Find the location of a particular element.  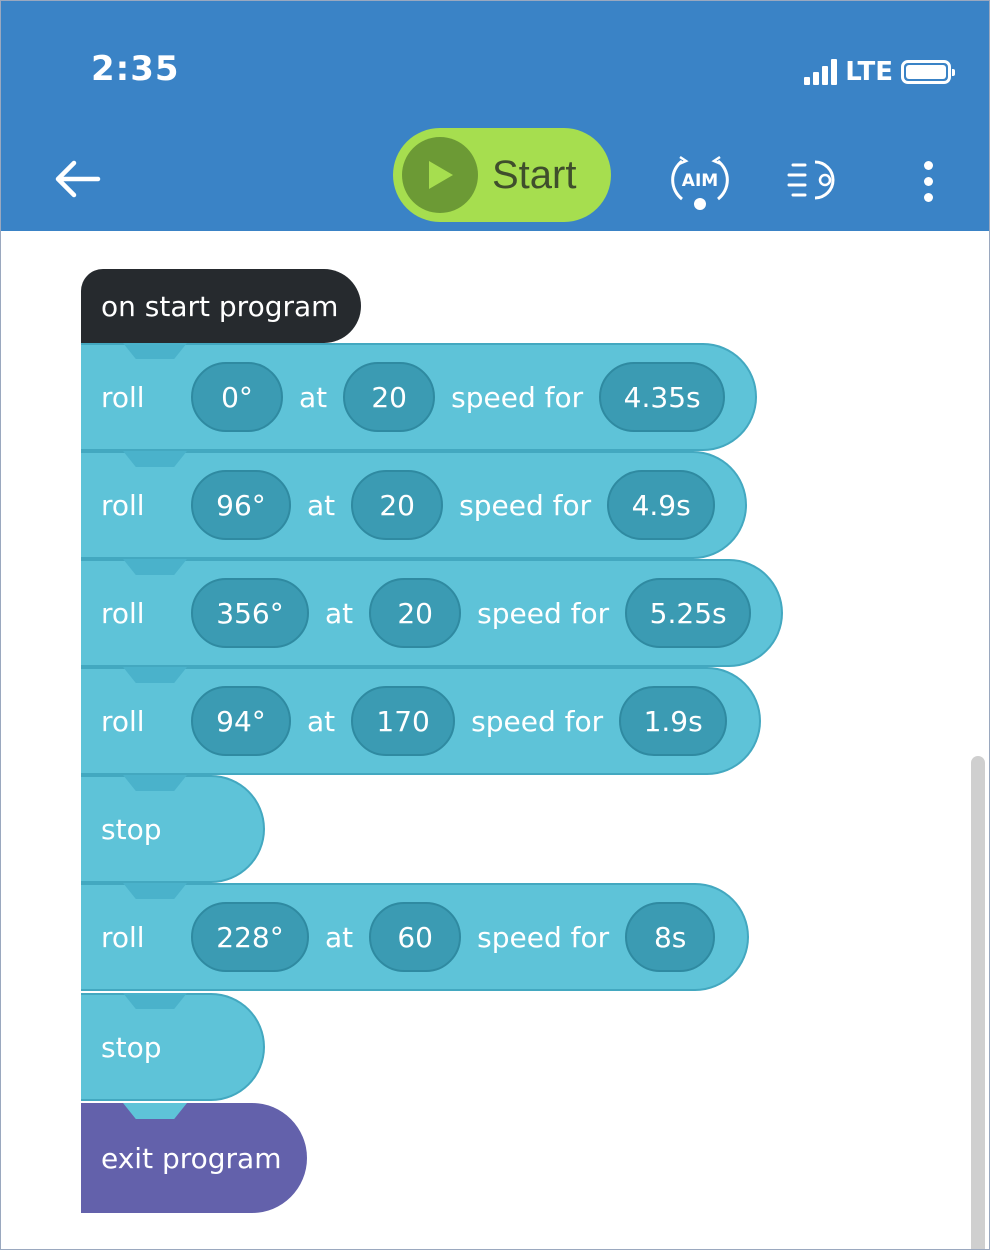

on-start-block: on start program is located at coordinates (221, 306).